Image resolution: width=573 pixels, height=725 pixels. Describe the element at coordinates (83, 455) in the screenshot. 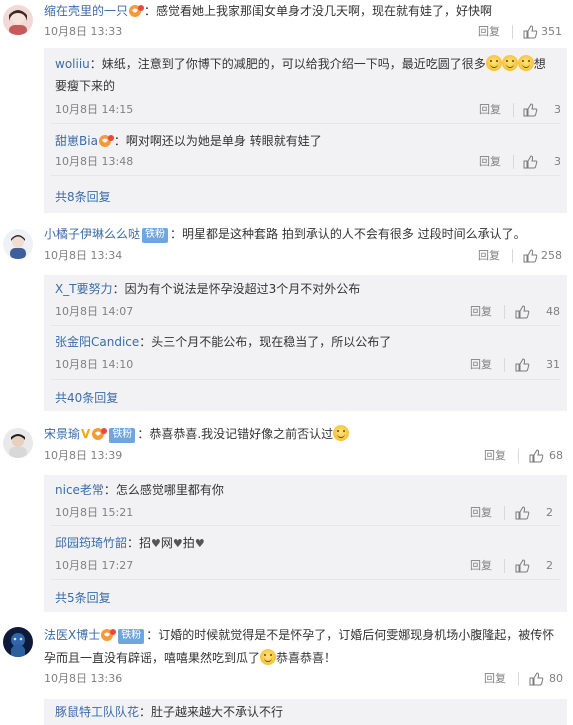

I see `timestamp: 10月8日 13:39` at that location.